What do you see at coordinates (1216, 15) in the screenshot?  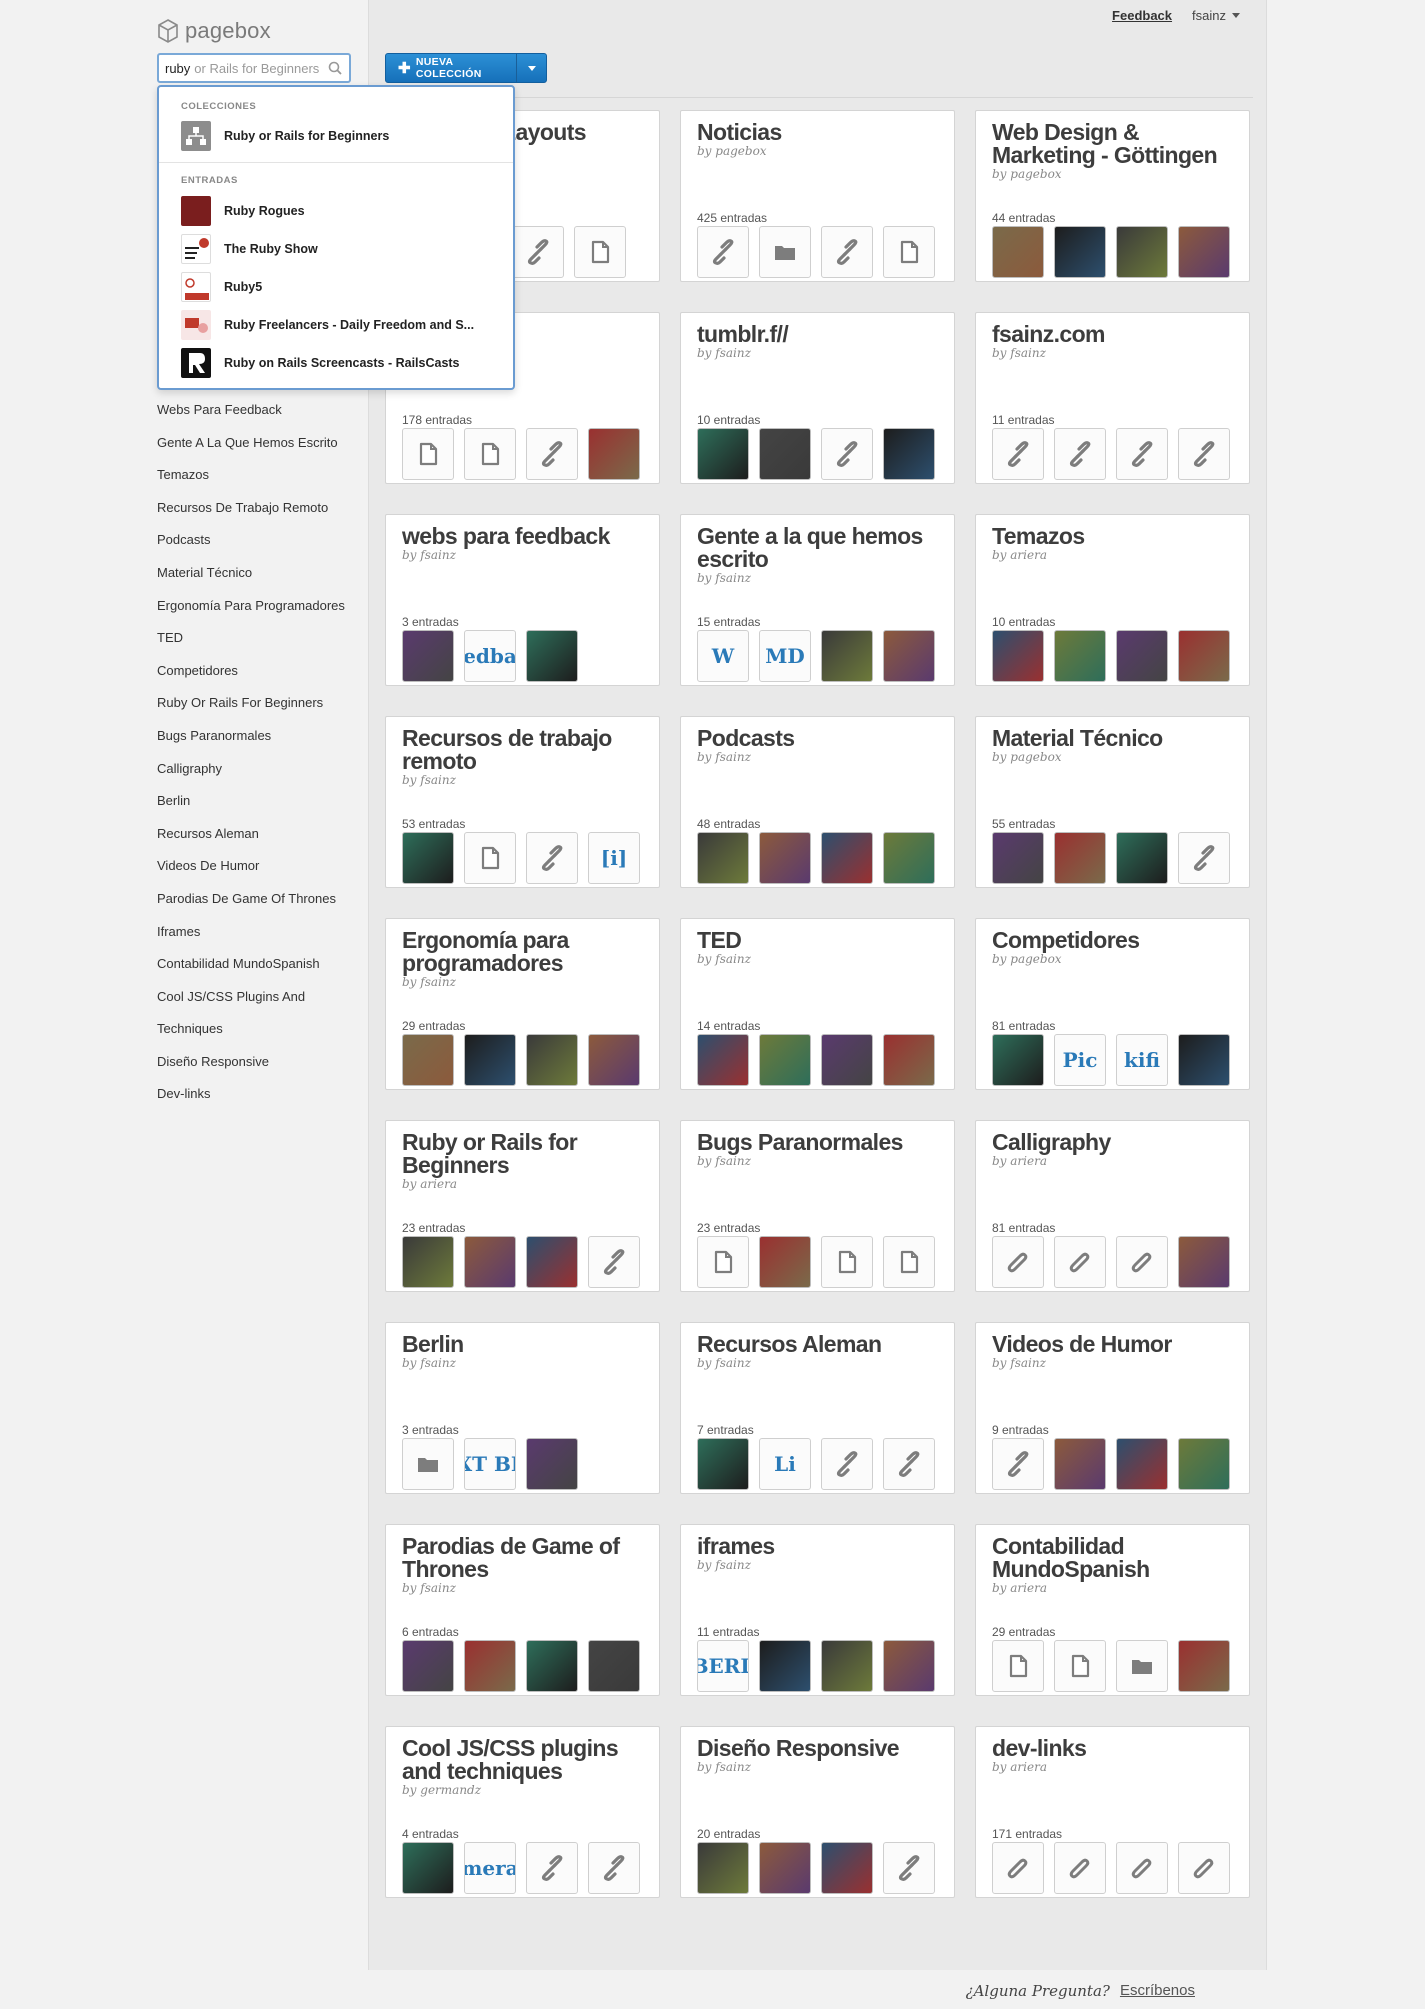 I see `user-menu: fsainz` at bounding box center [1216, 15].